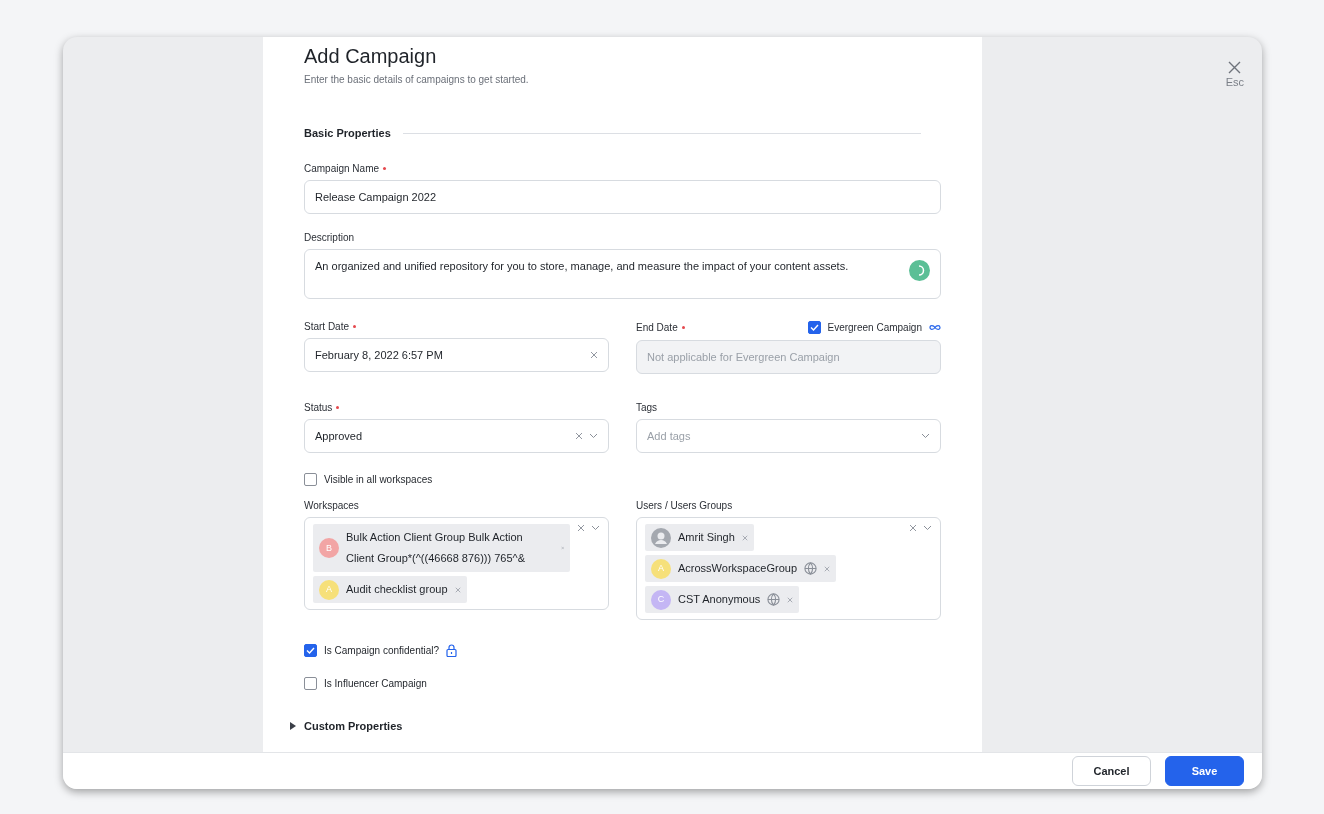 The height and width of the screenshot is (814, 1324). Describe the element at coordinates (1235, 67) in the screenshot. I see `close-icon` at that location.